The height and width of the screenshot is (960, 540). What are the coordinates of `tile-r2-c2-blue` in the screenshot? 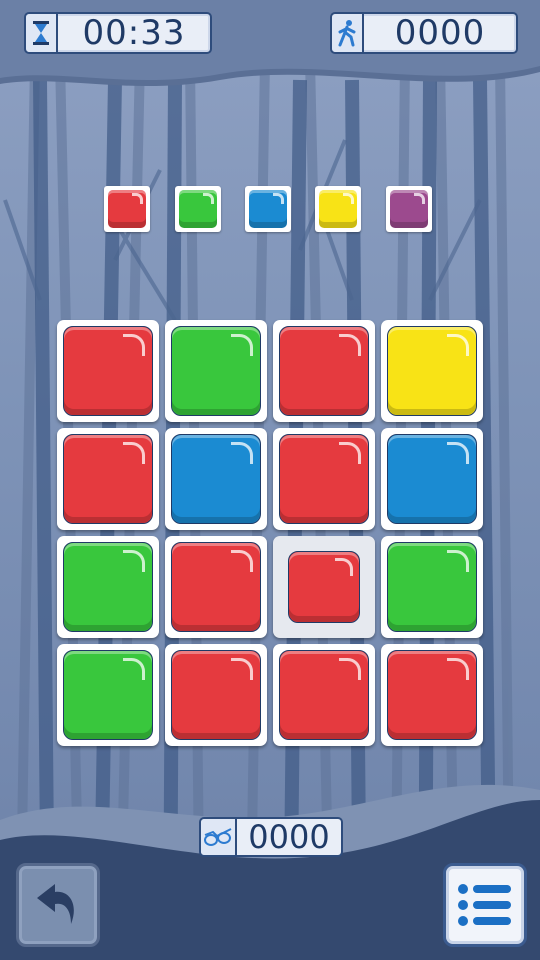 It's located at (216, 479).